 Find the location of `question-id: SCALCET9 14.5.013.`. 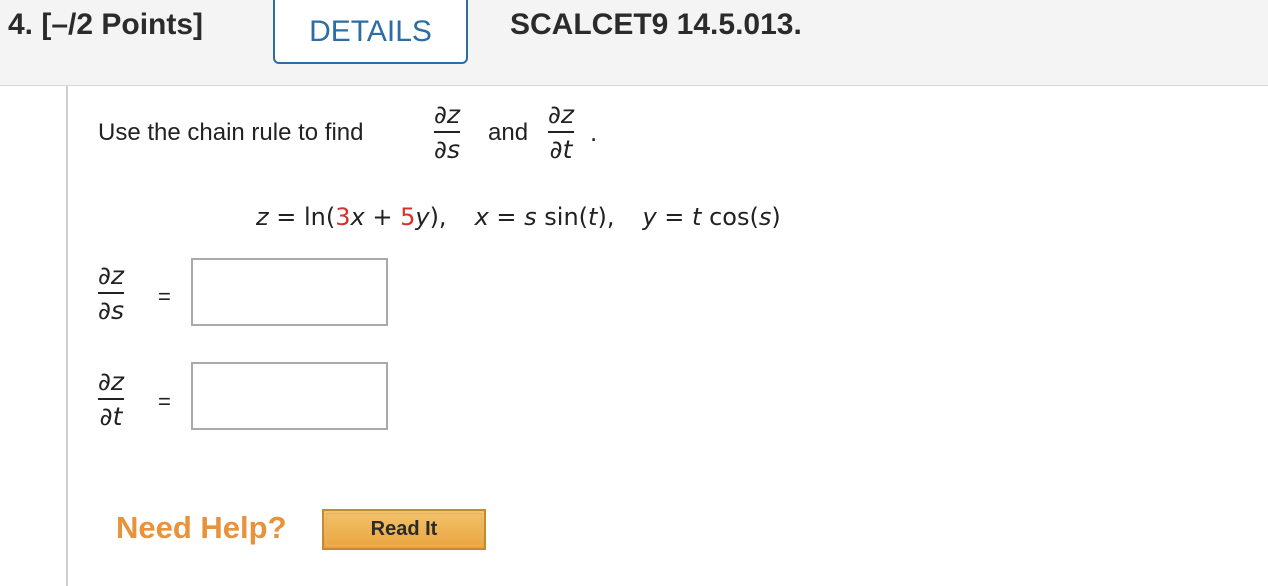

question-id: SCALCET9 14.5.013. is located at coordinates (656, 24).